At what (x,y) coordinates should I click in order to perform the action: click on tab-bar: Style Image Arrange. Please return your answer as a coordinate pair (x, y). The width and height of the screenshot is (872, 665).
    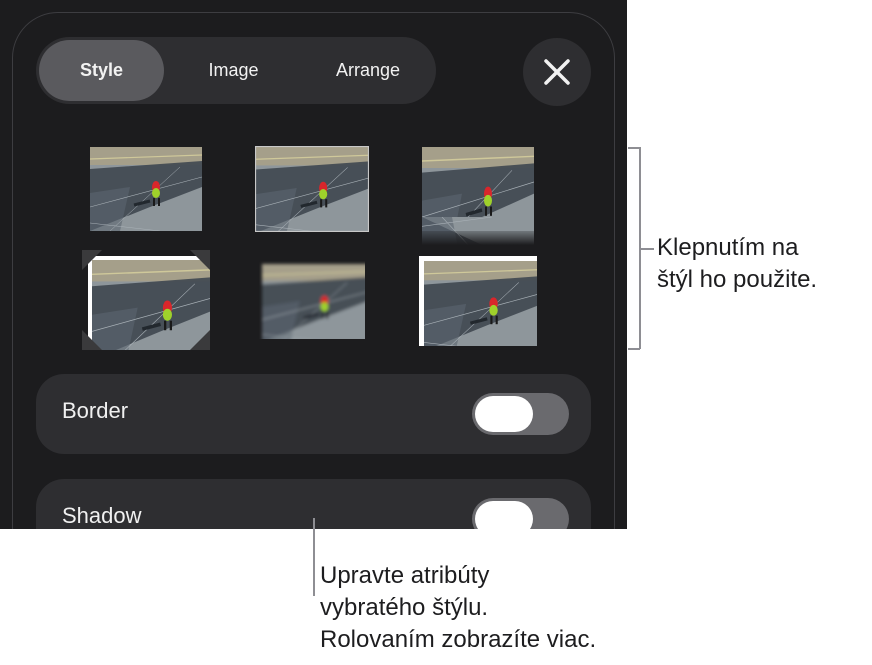
    Looking at the image, I should click on (236, 70).